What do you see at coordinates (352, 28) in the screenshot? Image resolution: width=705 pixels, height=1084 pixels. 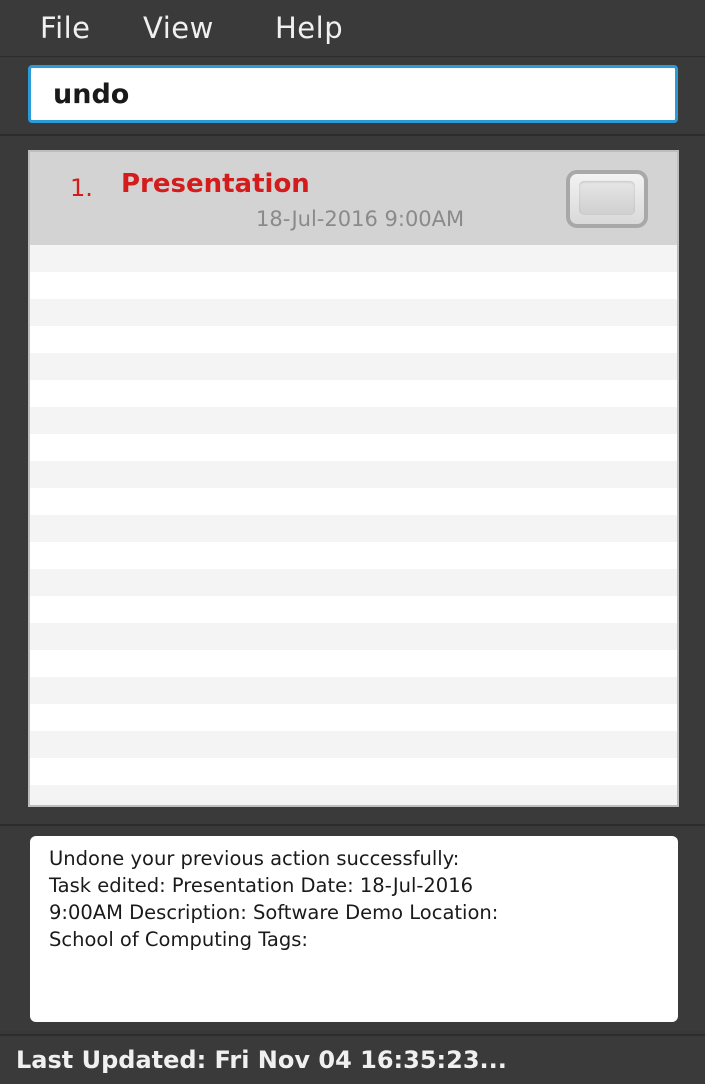 I see `menu-bar: File View Help` at bounding box center [352, 28].